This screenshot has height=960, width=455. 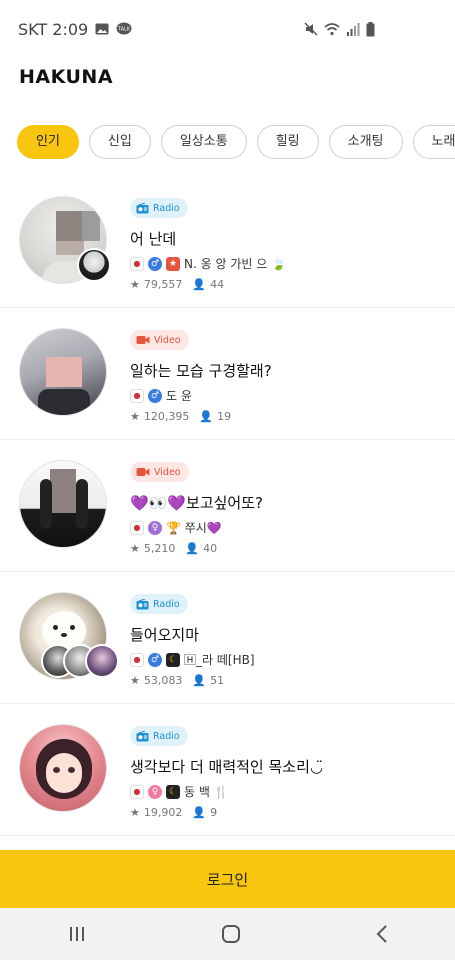 I want to click on broadcast-title: 일하는 모습 구경할래?, so click(x=201, y=371).